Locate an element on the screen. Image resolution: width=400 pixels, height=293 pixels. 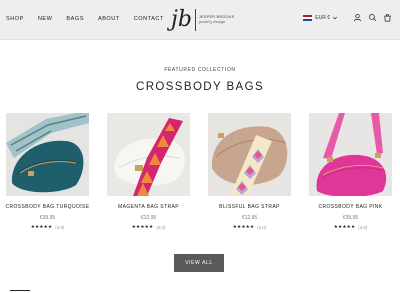
rating-value: (4.9) is located at coordinates (60, 227).